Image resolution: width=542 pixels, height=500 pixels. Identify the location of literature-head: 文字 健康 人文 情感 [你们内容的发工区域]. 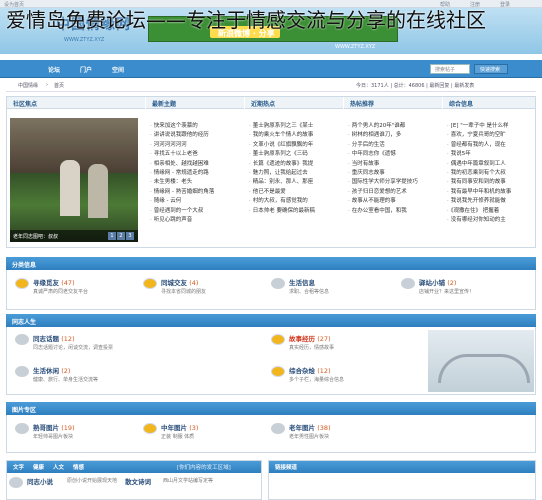
(134, 467).